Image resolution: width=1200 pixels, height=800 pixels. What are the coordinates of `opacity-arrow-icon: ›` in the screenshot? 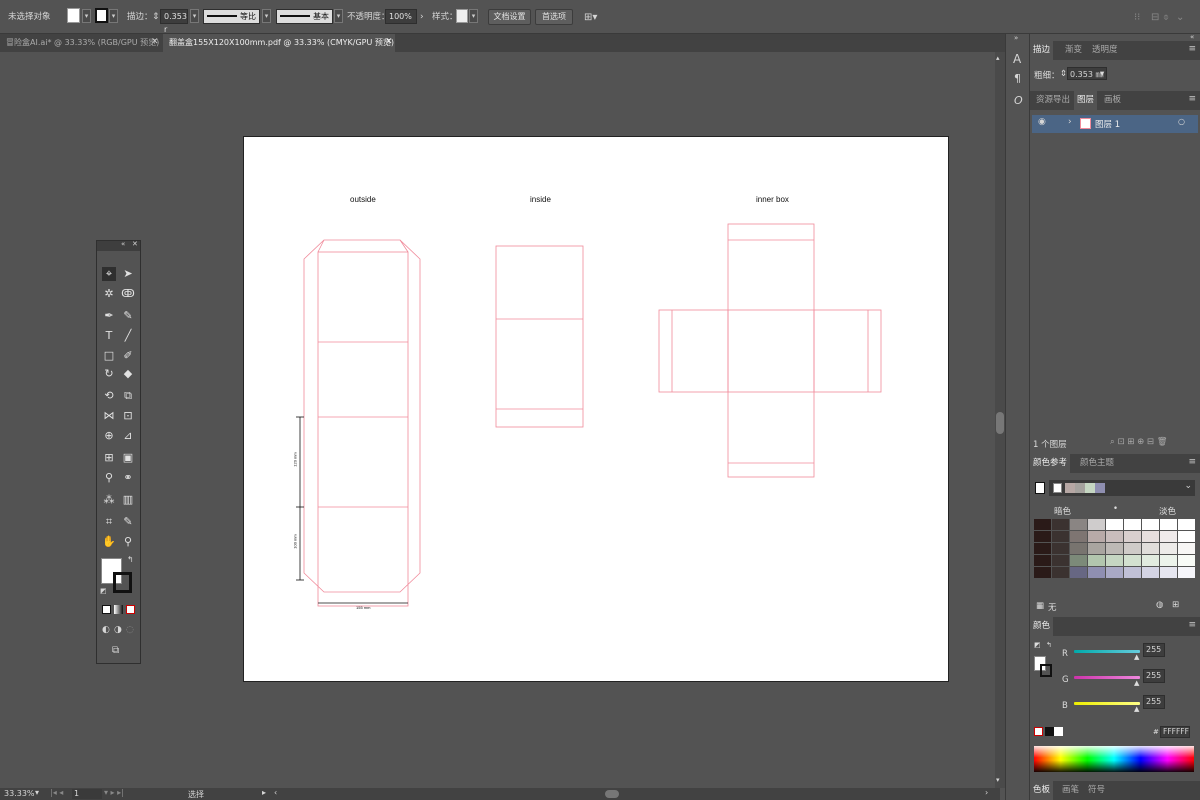 It's located at (422, 17).